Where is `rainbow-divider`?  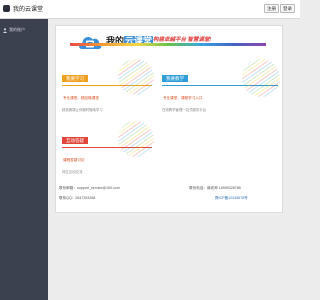 rainbow-divider is located at coordinates (168, 44).